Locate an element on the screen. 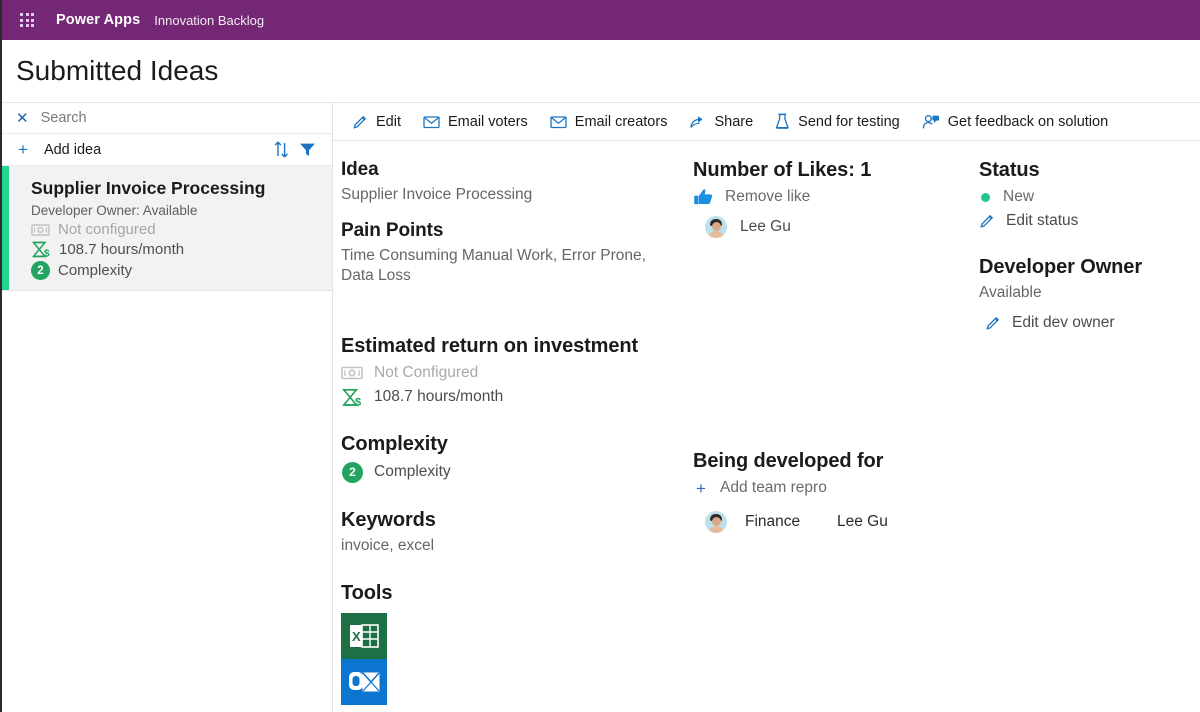  roi-hours-row: $ 108.7 hours/month is located at coordinates (506, 397).